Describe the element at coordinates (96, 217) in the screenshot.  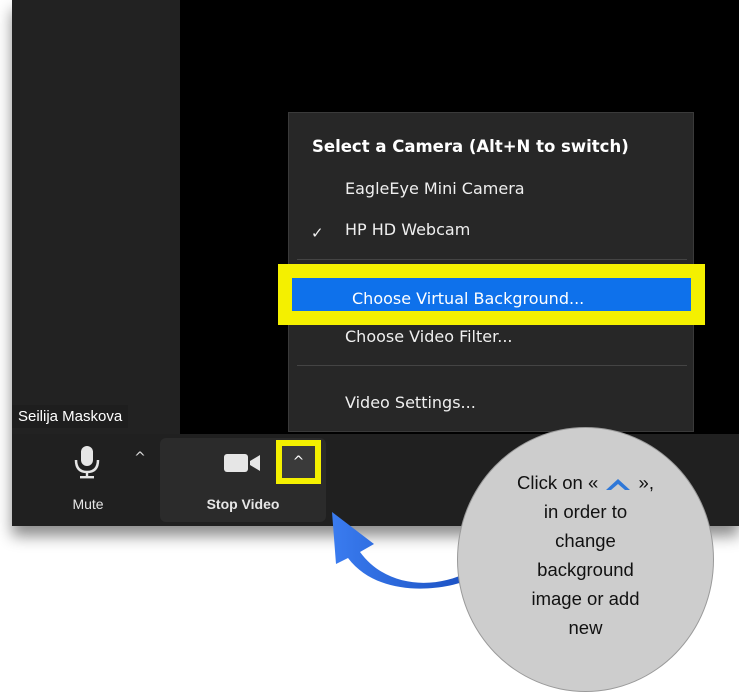
I see `participant-tile` at that location.